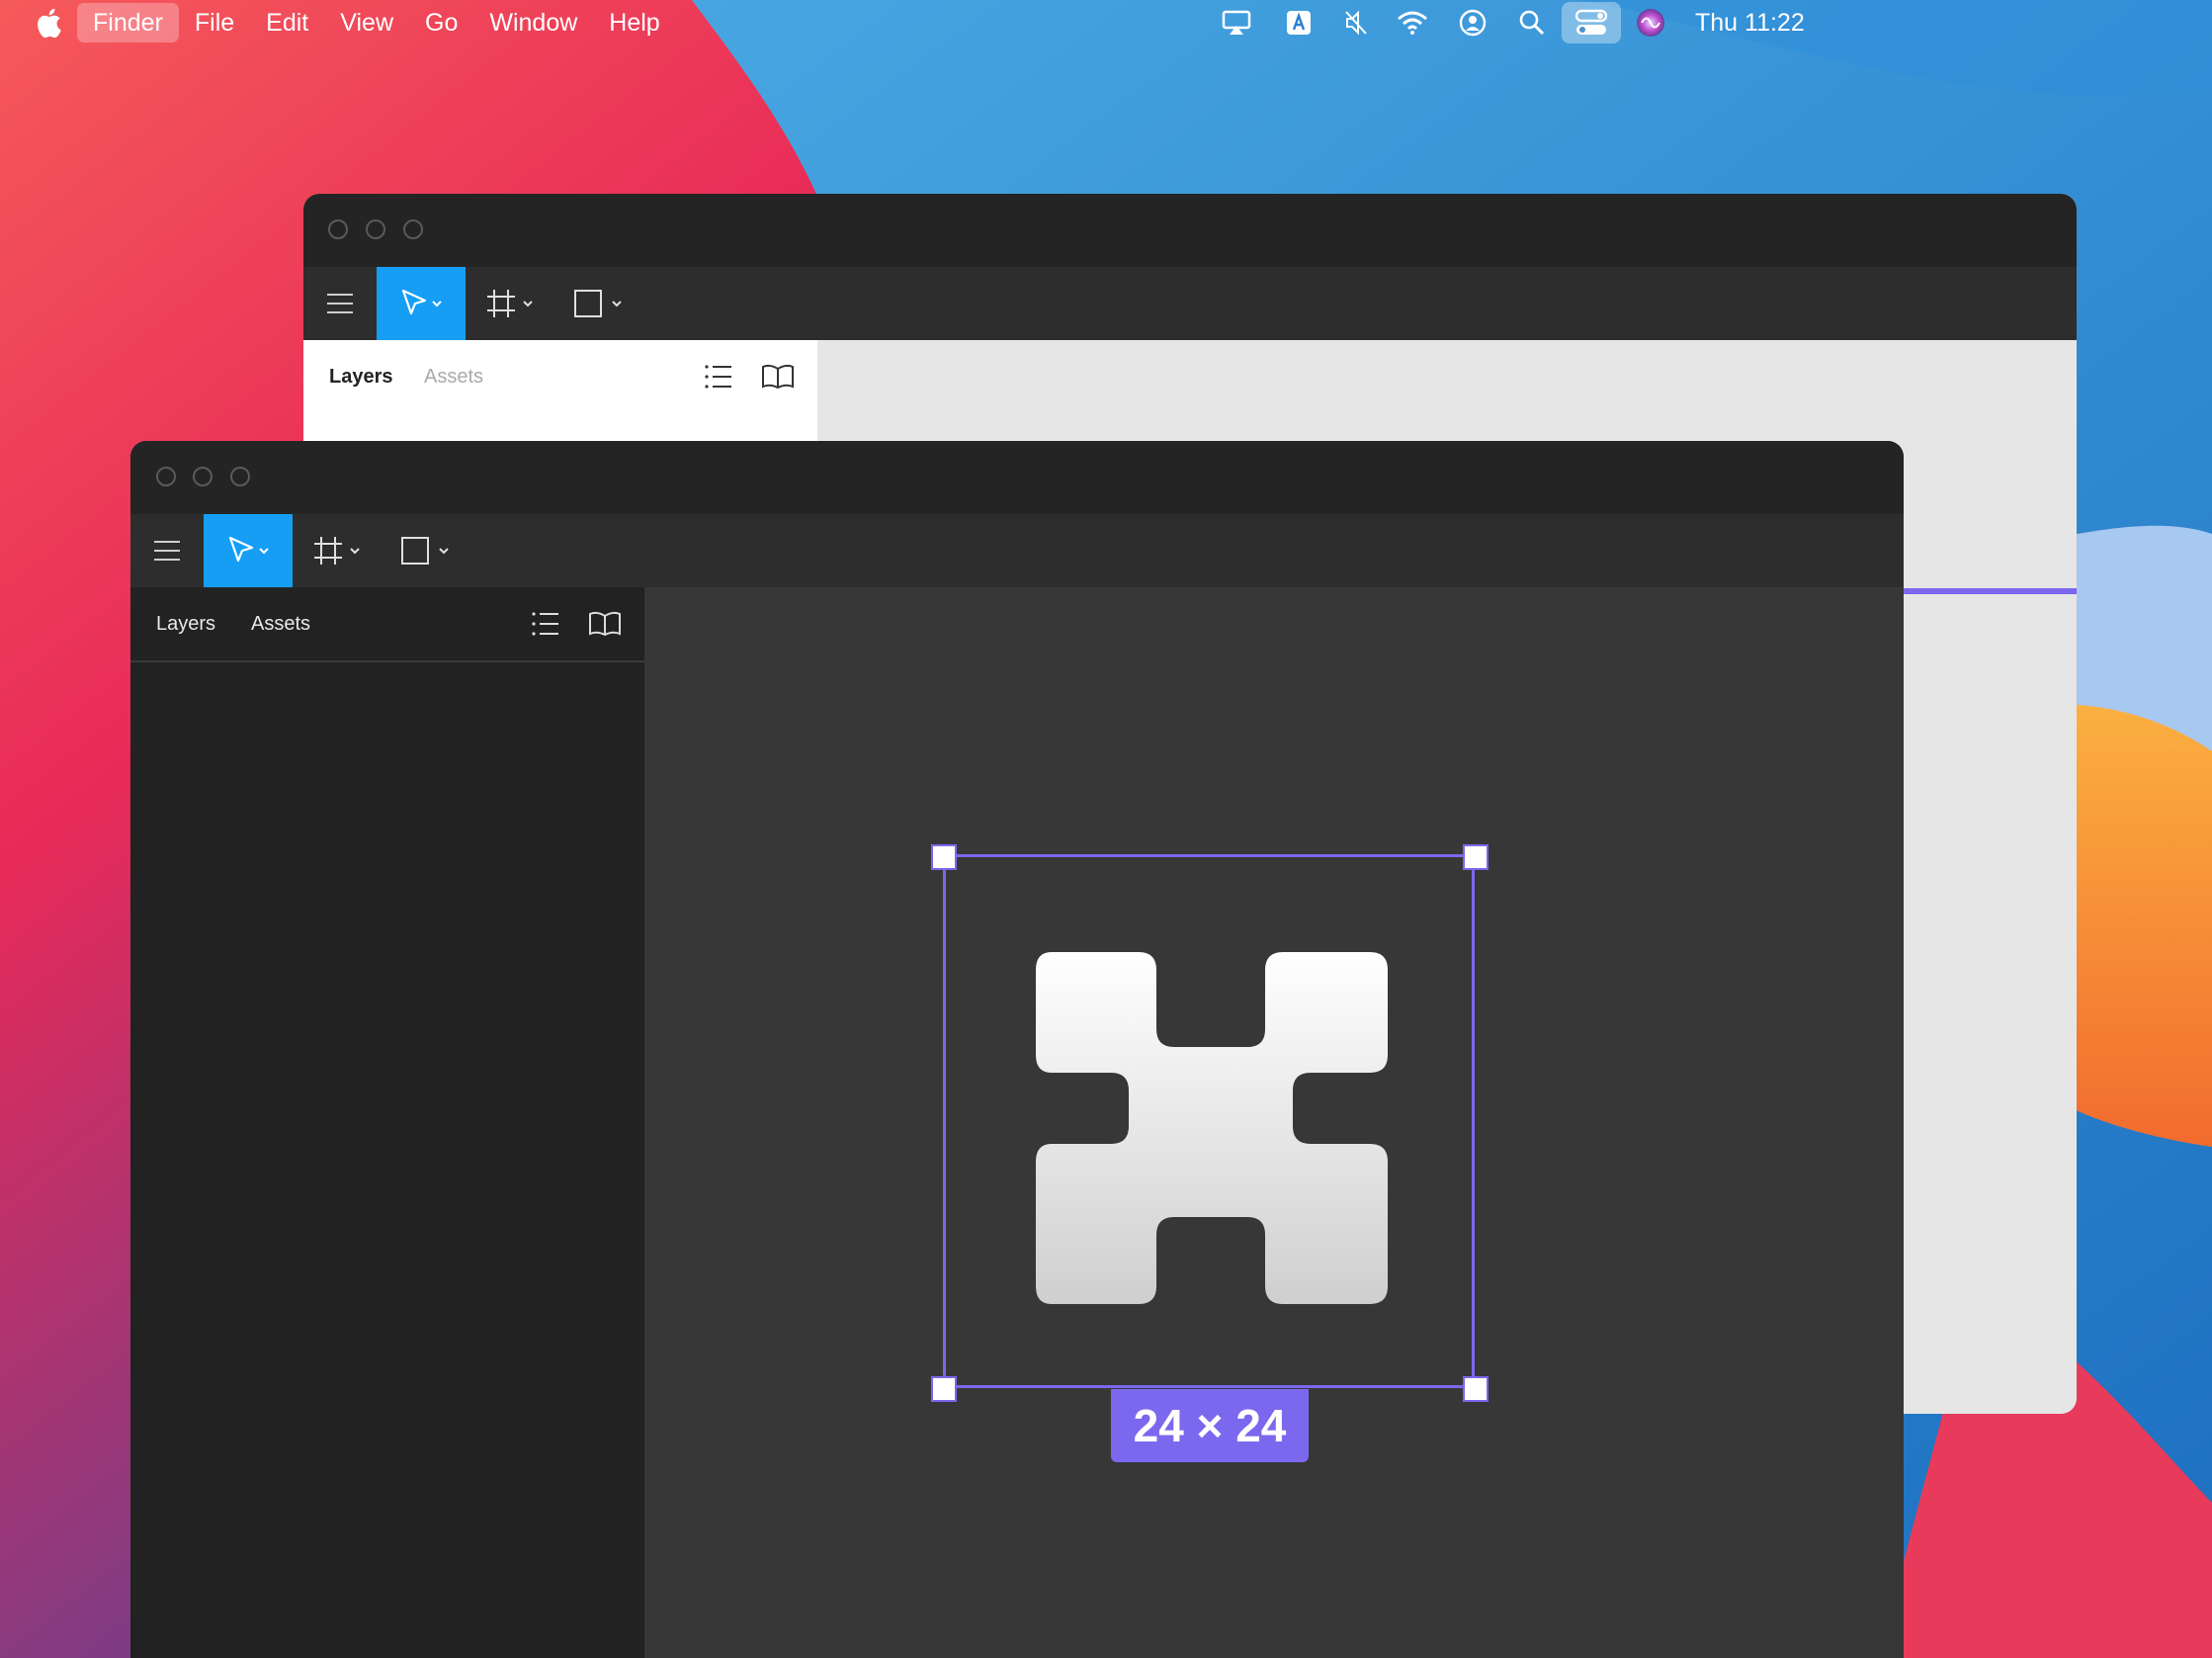 This screenshot has height=1658, width=2212. I want to click on resize-handle-top-left, so click(944, 857).